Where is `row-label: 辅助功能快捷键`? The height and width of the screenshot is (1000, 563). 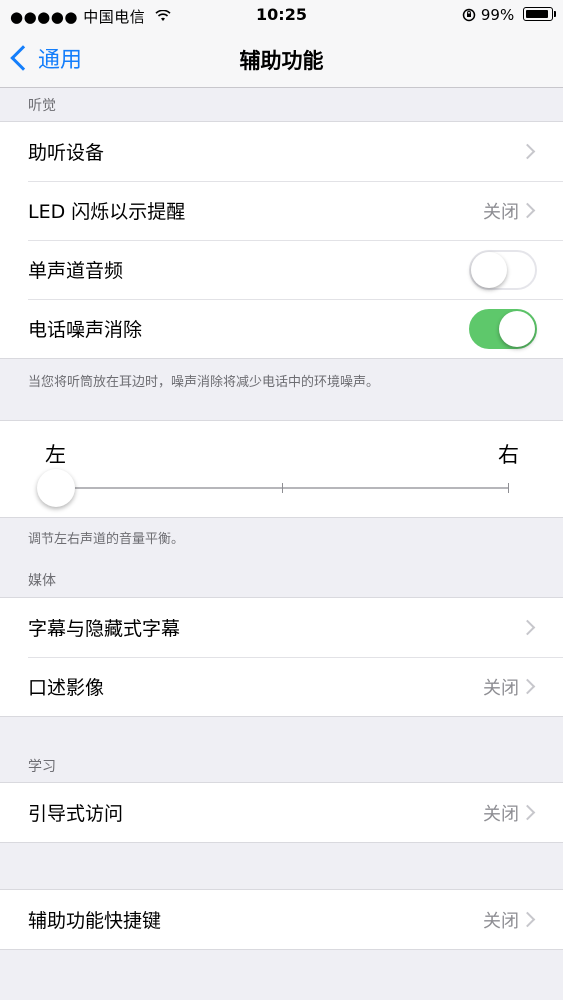
row-label: 辅助功能快捷键 is located at coordinates (95, 921).